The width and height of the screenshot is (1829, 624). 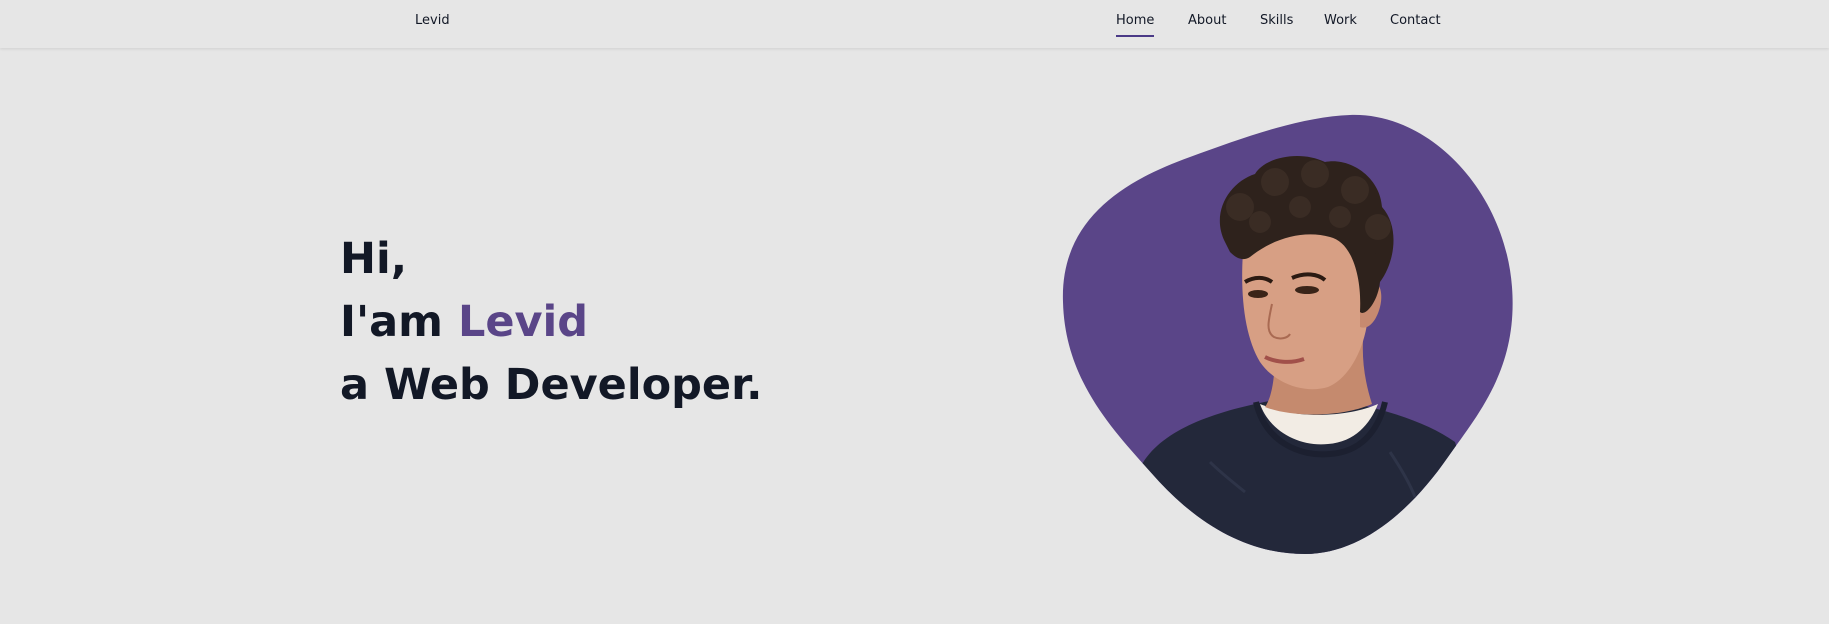 What do you see at coordinates (523, 322) in the screenshot?
I see `hero-name: Levid` at bounding box center [523, 322].